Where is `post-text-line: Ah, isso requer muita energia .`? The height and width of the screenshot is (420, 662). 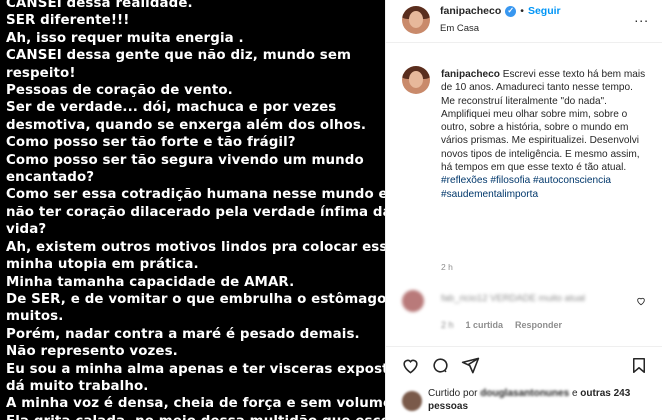
post-text-line: Ah, isso requer muita energia . is located at coordinates (125, 38).